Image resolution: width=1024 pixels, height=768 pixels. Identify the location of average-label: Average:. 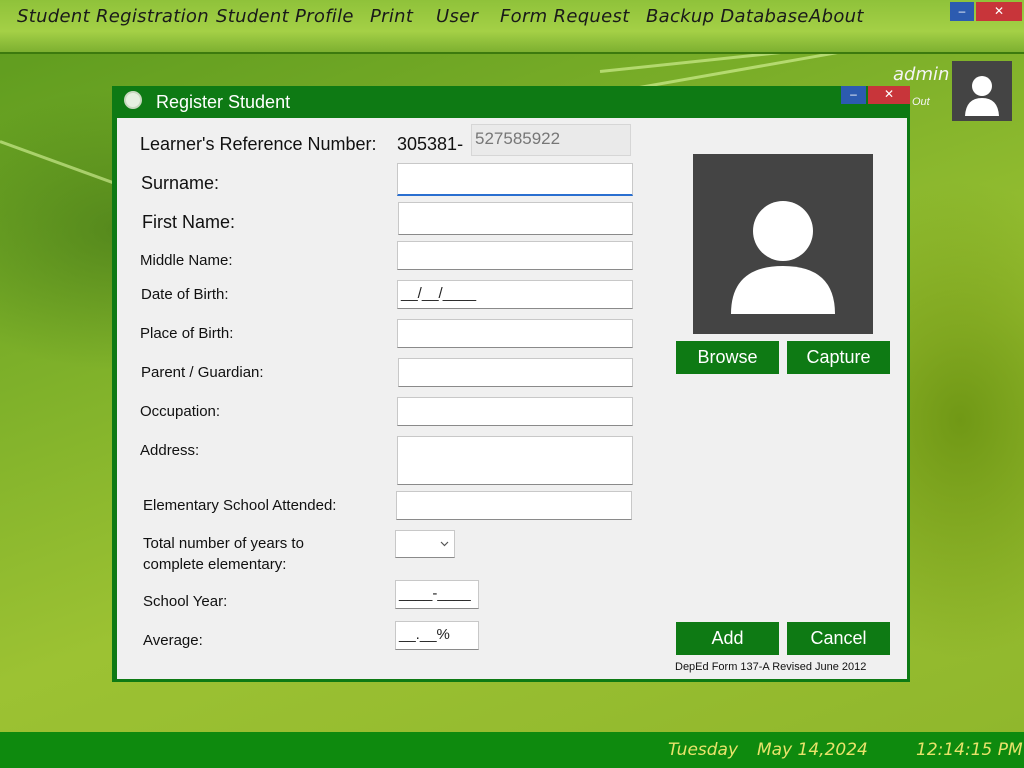
(173, 640).